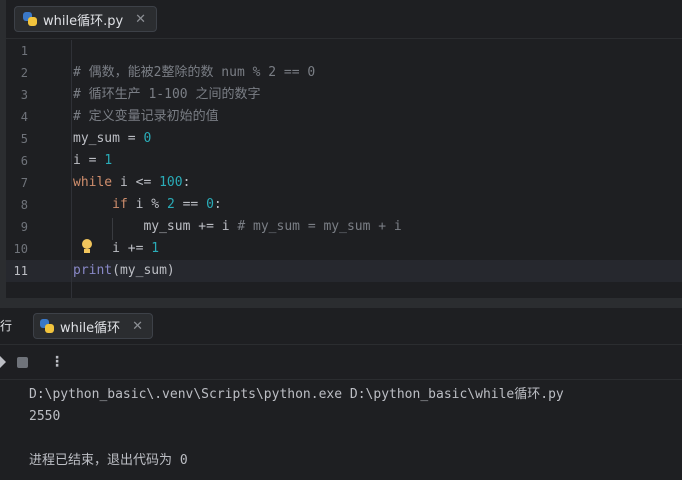 The width and height of the screenshot is (682, 480). Describe the element at coordinates (344, 19) in the screenshot. I see `editor-tabbar: while循环.py ✕` at that location.